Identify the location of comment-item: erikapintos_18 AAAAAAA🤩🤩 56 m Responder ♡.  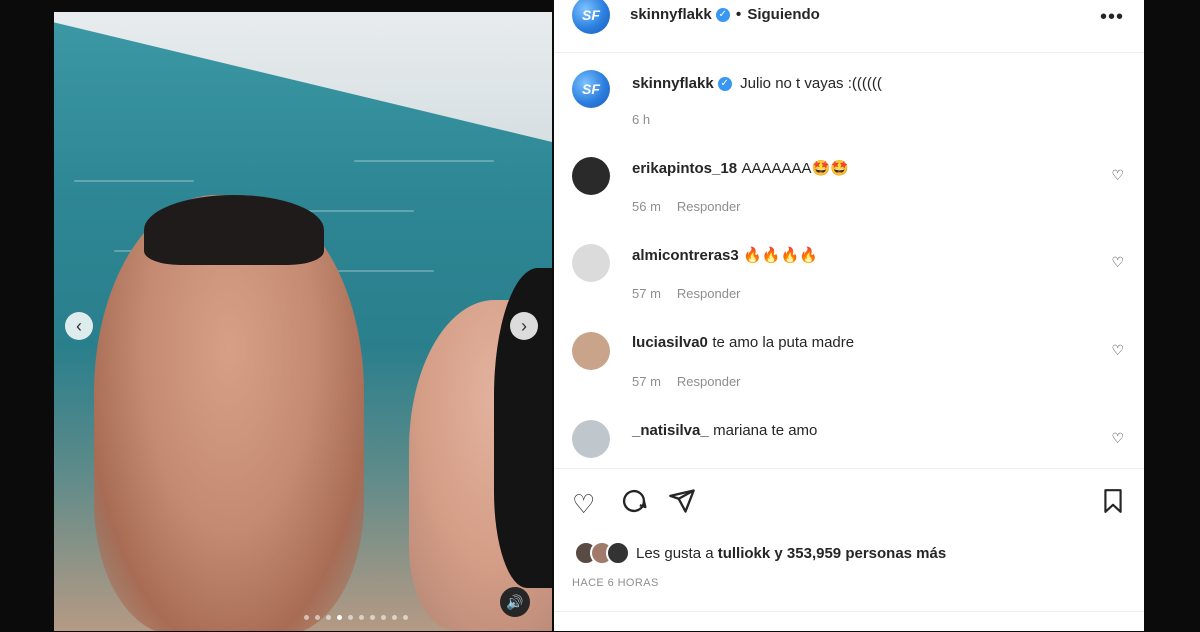
(852, 187).